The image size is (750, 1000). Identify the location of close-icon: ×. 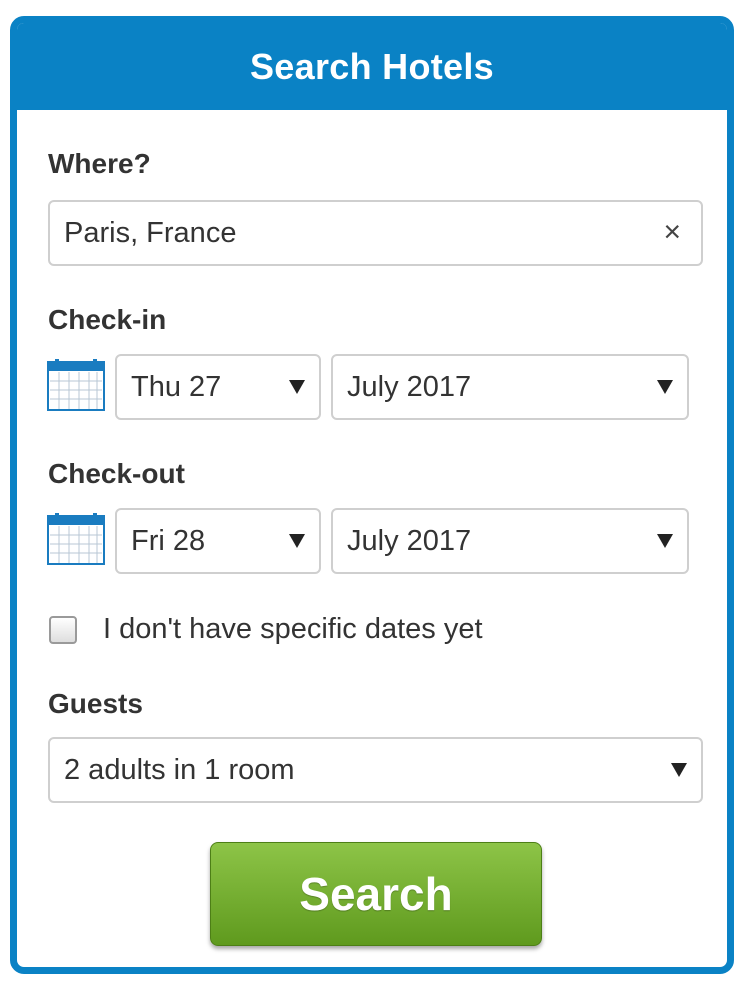
(672, 232).